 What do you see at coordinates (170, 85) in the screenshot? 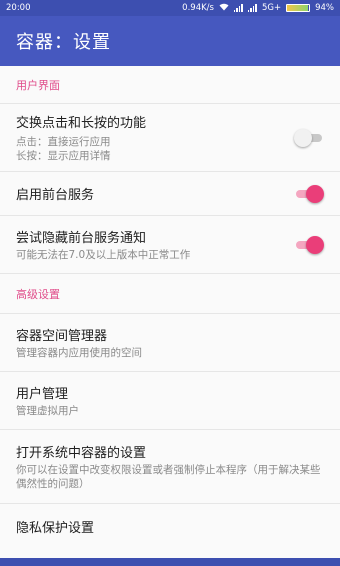
I see `section-header-ui: 用户界面` at bounding box center [170, 85].